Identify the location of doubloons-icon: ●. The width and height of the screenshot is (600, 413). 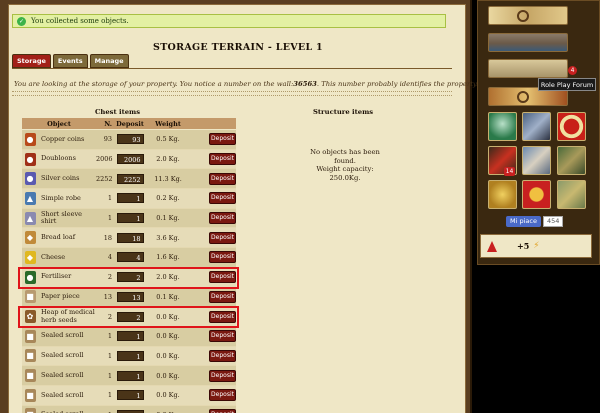
(30, 159).